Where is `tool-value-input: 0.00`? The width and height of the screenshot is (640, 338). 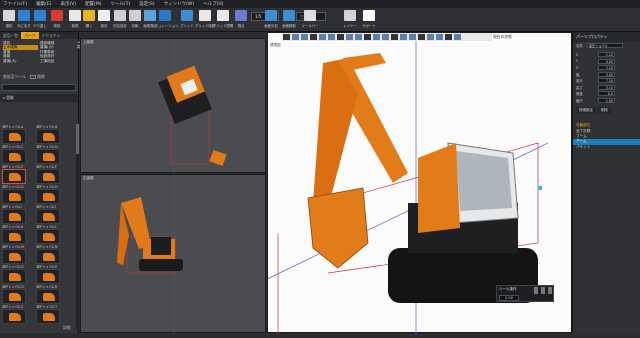 tool-value-input: 0.00 is located at coordinates (509, 298).